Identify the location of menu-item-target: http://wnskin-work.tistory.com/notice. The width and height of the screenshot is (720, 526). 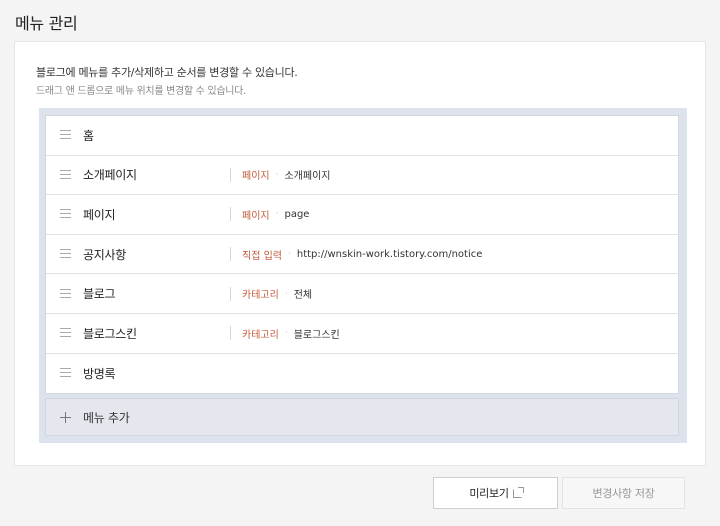
(389, 254).